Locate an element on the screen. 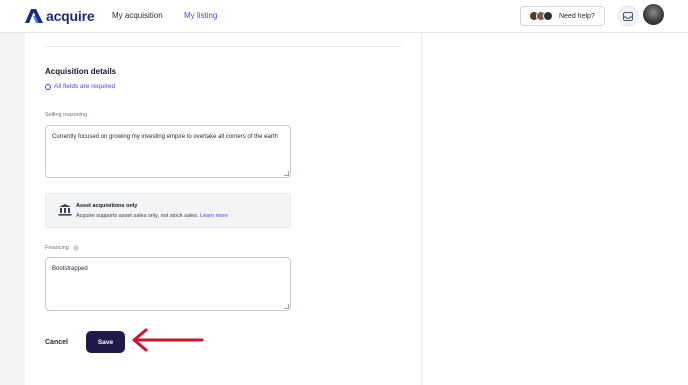 Image resolution: width=688 pixels, height=385 pixels. learn-more-link: Learn more is located at coordinates (214, 216).